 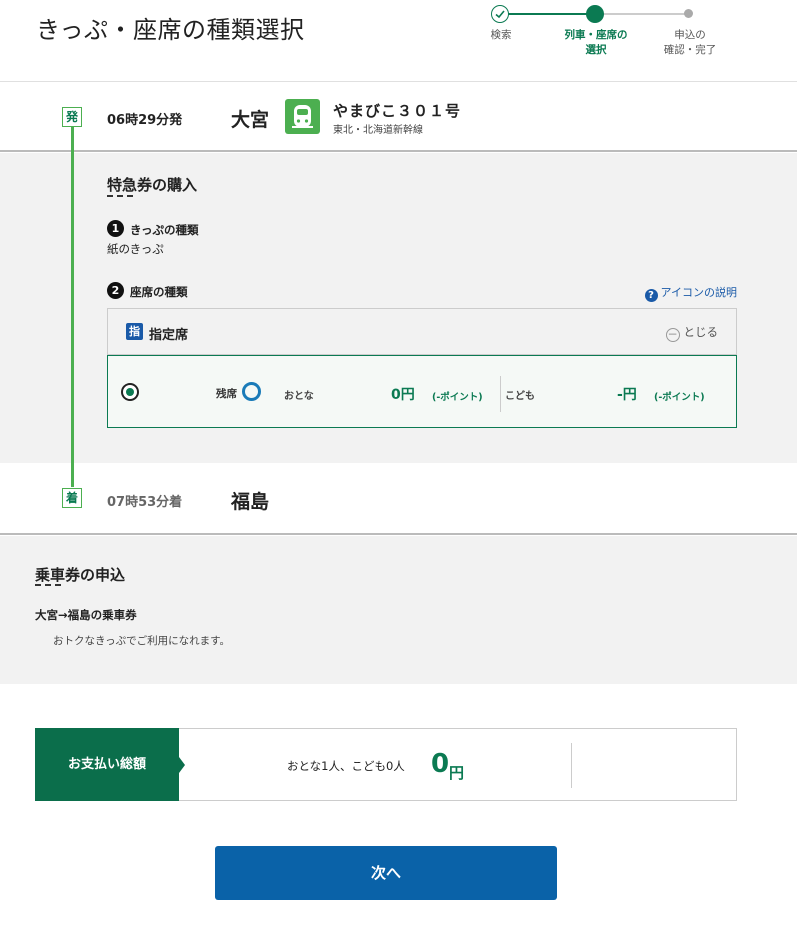 I want to click on seat-type-heading: 座席の種類, so click(x=159, y=292).